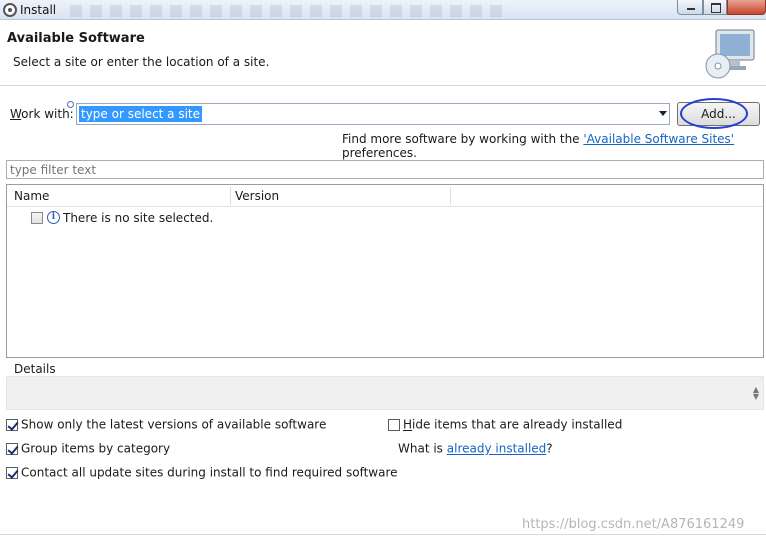 Image resolution: width=766 pixels, height=545 pixels. Describe the element at coordinates (373, 114) in the screenshot. I see `work-with-combo: type or select a site` at that location.